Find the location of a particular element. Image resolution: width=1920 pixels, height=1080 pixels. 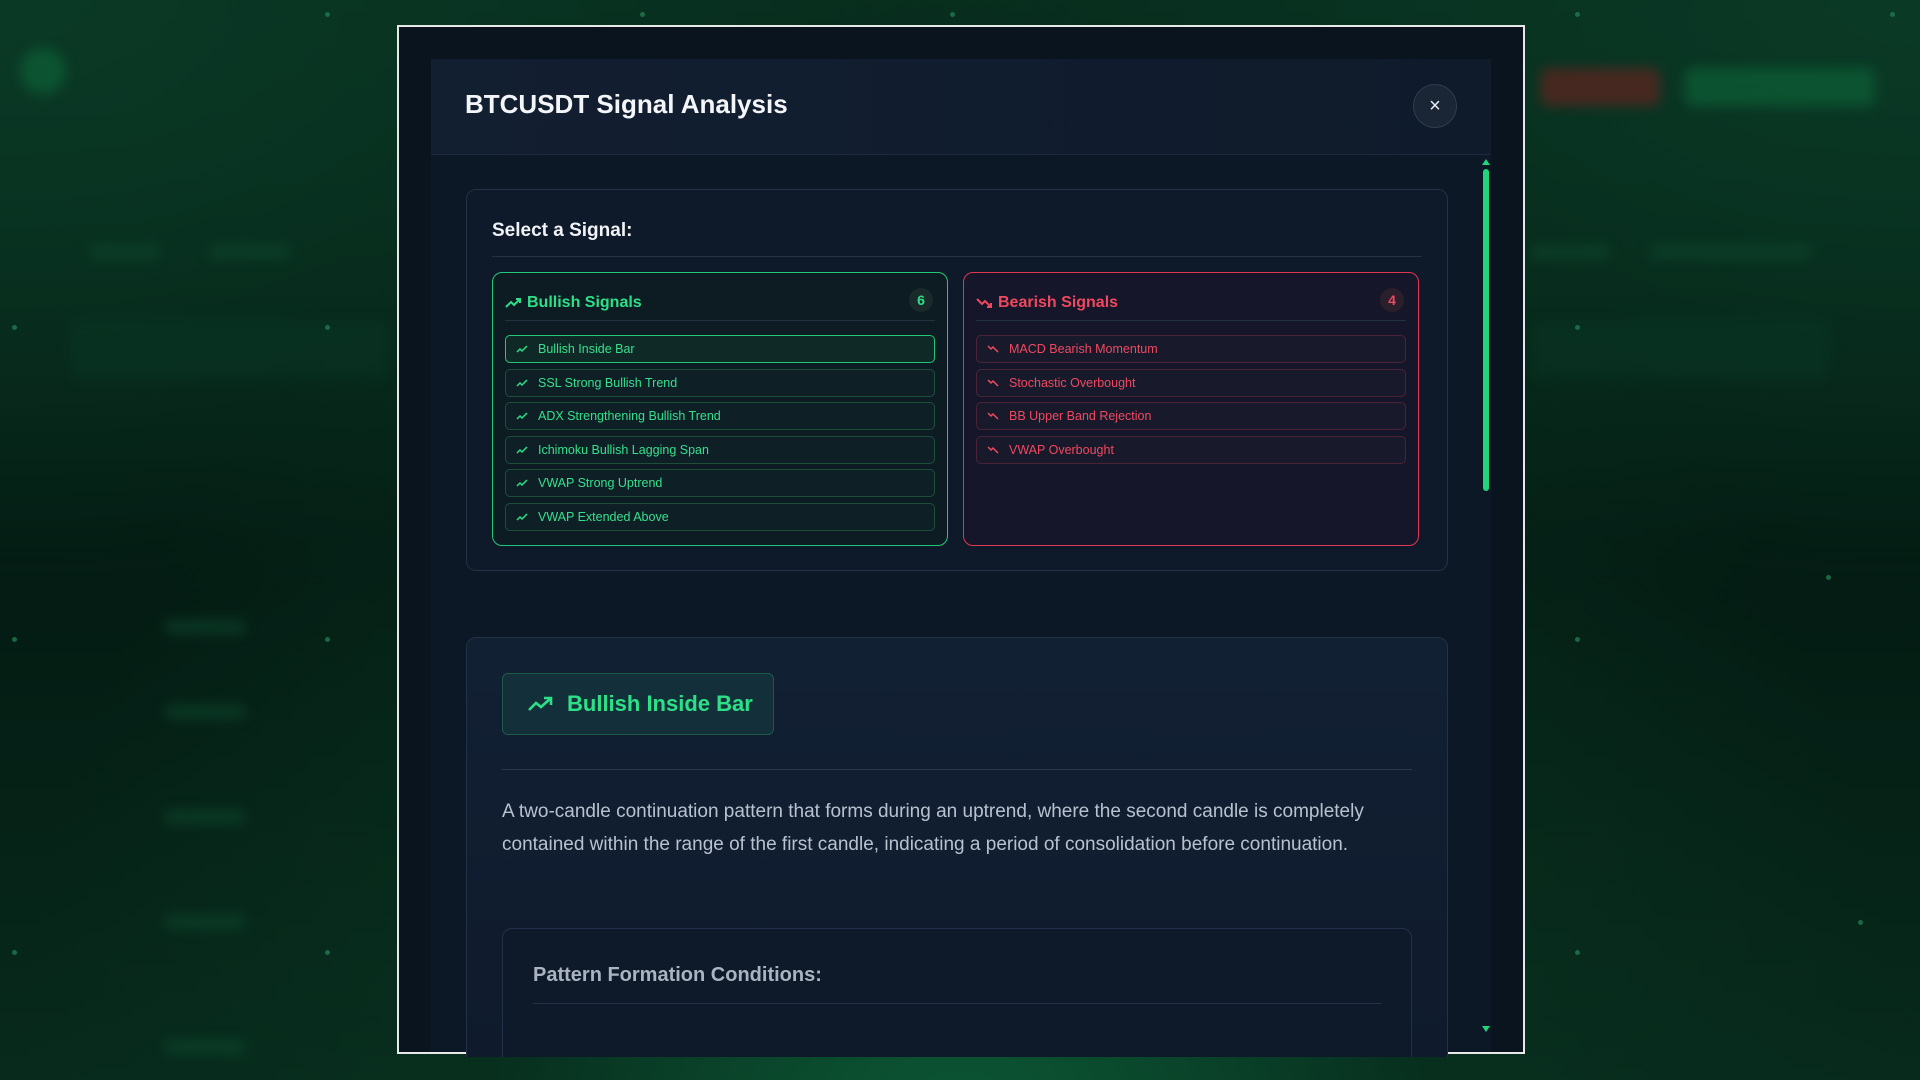

signal-item-ssl-strong-bullish-trend: SSL Strong Bullish Trend is located at coordinates (720, 382).